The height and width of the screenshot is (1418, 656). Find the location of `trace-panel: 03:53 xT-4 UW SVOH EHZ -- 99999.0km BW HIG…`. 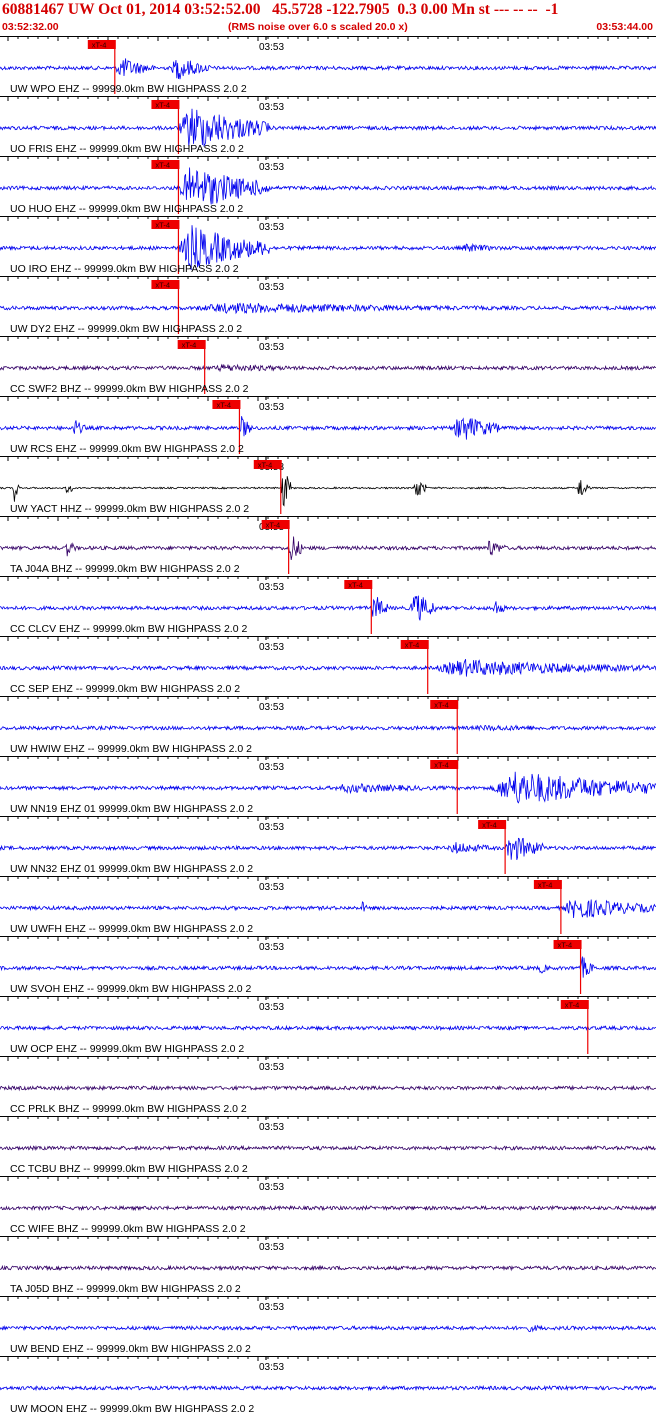

trace-panel: 03:53 xT-4 UW SVOH EHZ -- 99999.0km BW HIG… is located at coordinates (328, 965).